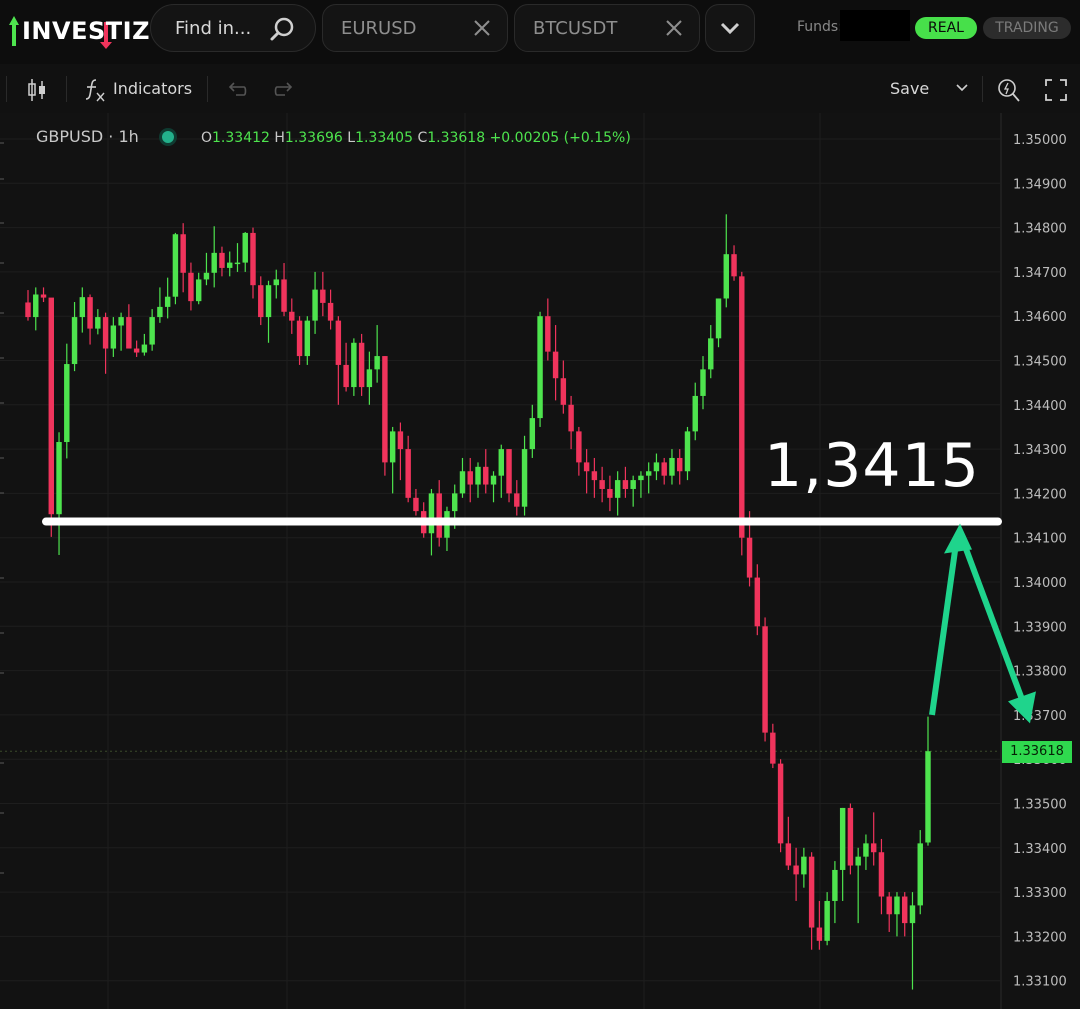 The width and height of the screenshot is (1080, 1009). I want to click on symbol-tab-eurusd: EURUSD, so click(415, 28).